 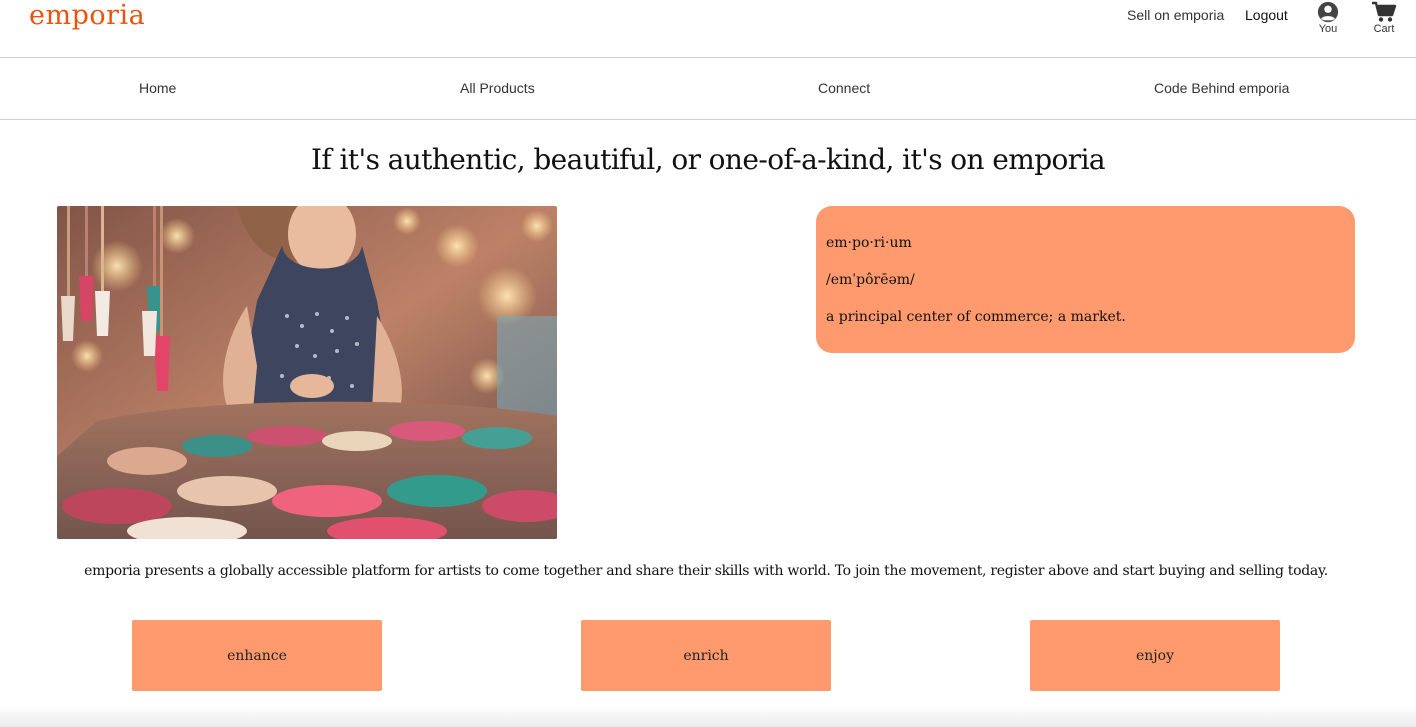 What do you see at coordinates (87, 15) in the screenshot?
I see `logo: emporia` at bounding box center [87, 15].